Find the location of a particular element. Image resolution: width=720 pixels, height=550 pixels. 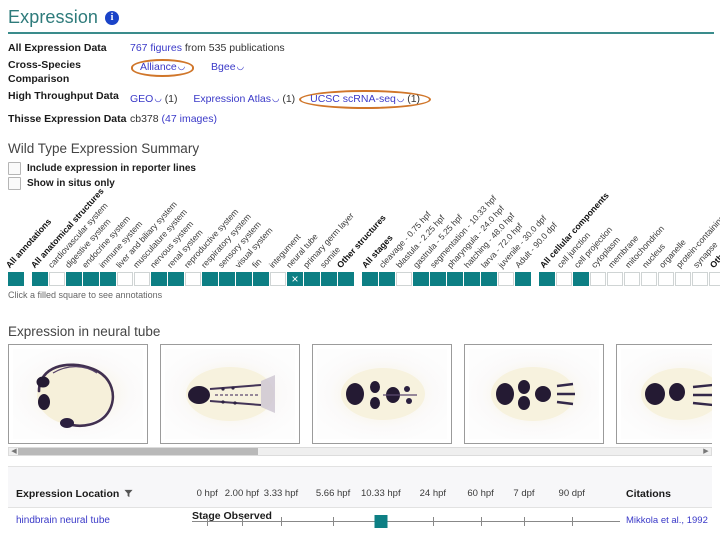

column-header-expression-location: Expression Location is located at coordinates (100, 497).